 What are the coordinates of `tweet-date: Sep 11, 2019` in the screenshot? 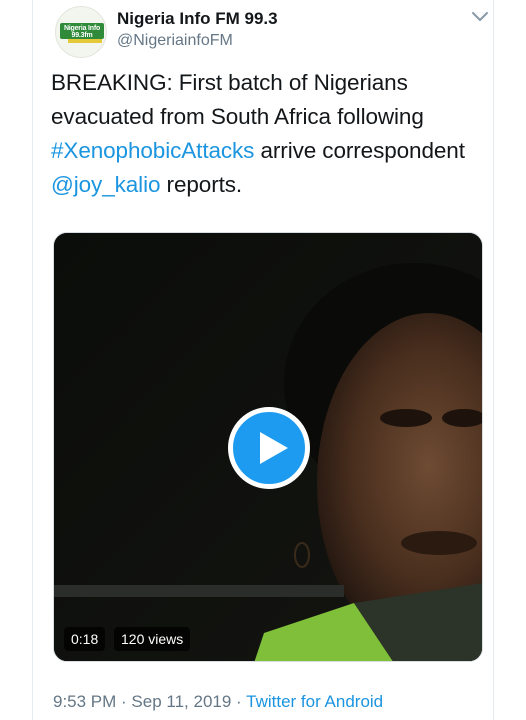 It's located at (181, 701).